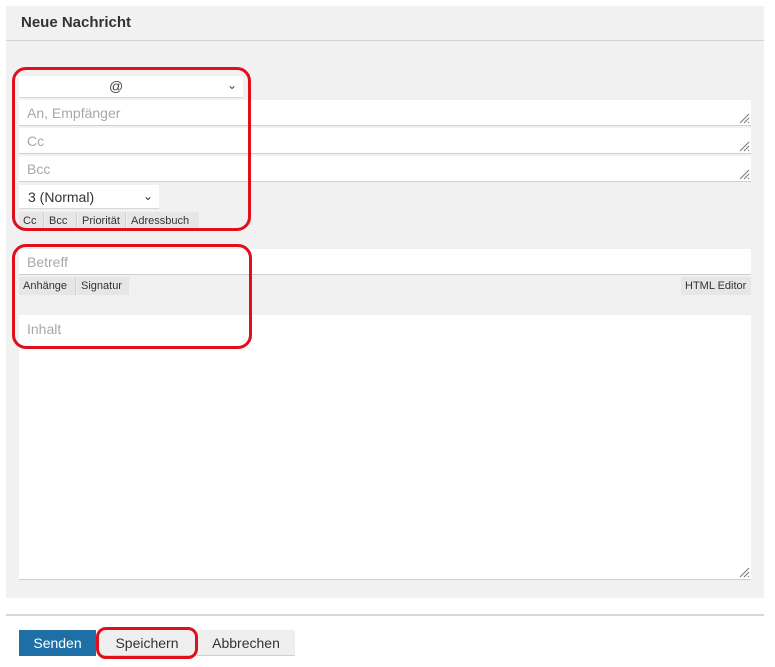 This screenshot has height=667, width=775. I want to click on footer-divider, so click(385, 615).